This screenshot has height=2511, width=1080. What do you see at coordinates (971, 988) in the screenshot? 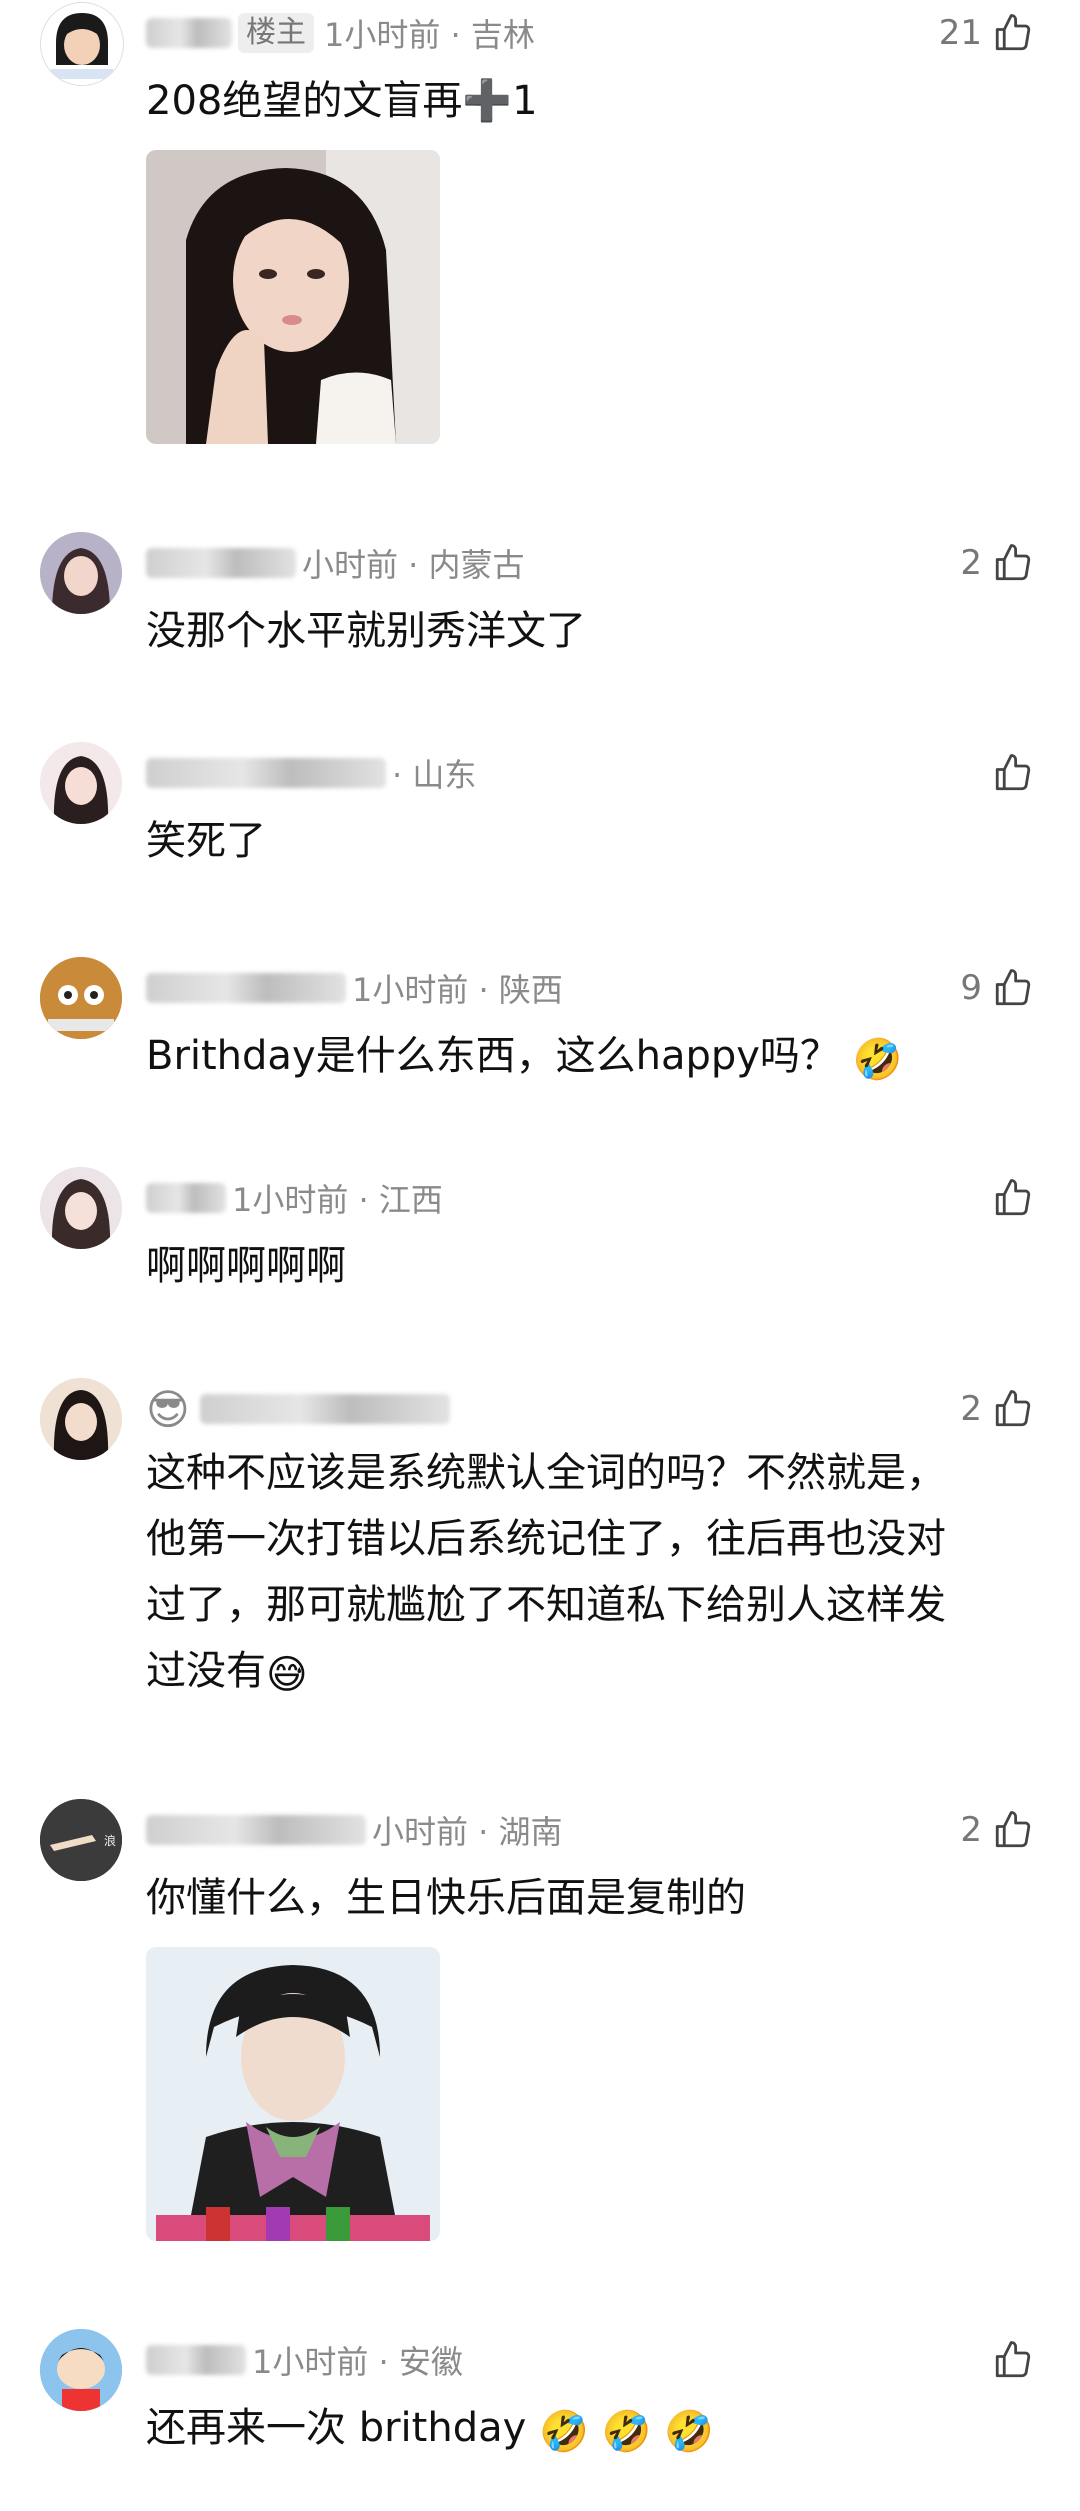
I see `like-count: 9` at bounding box center [971, 988].